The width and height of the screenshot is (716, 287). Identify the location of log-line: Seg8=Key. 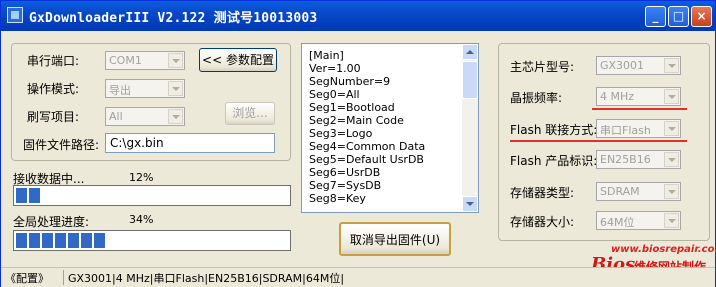
(337, 198).